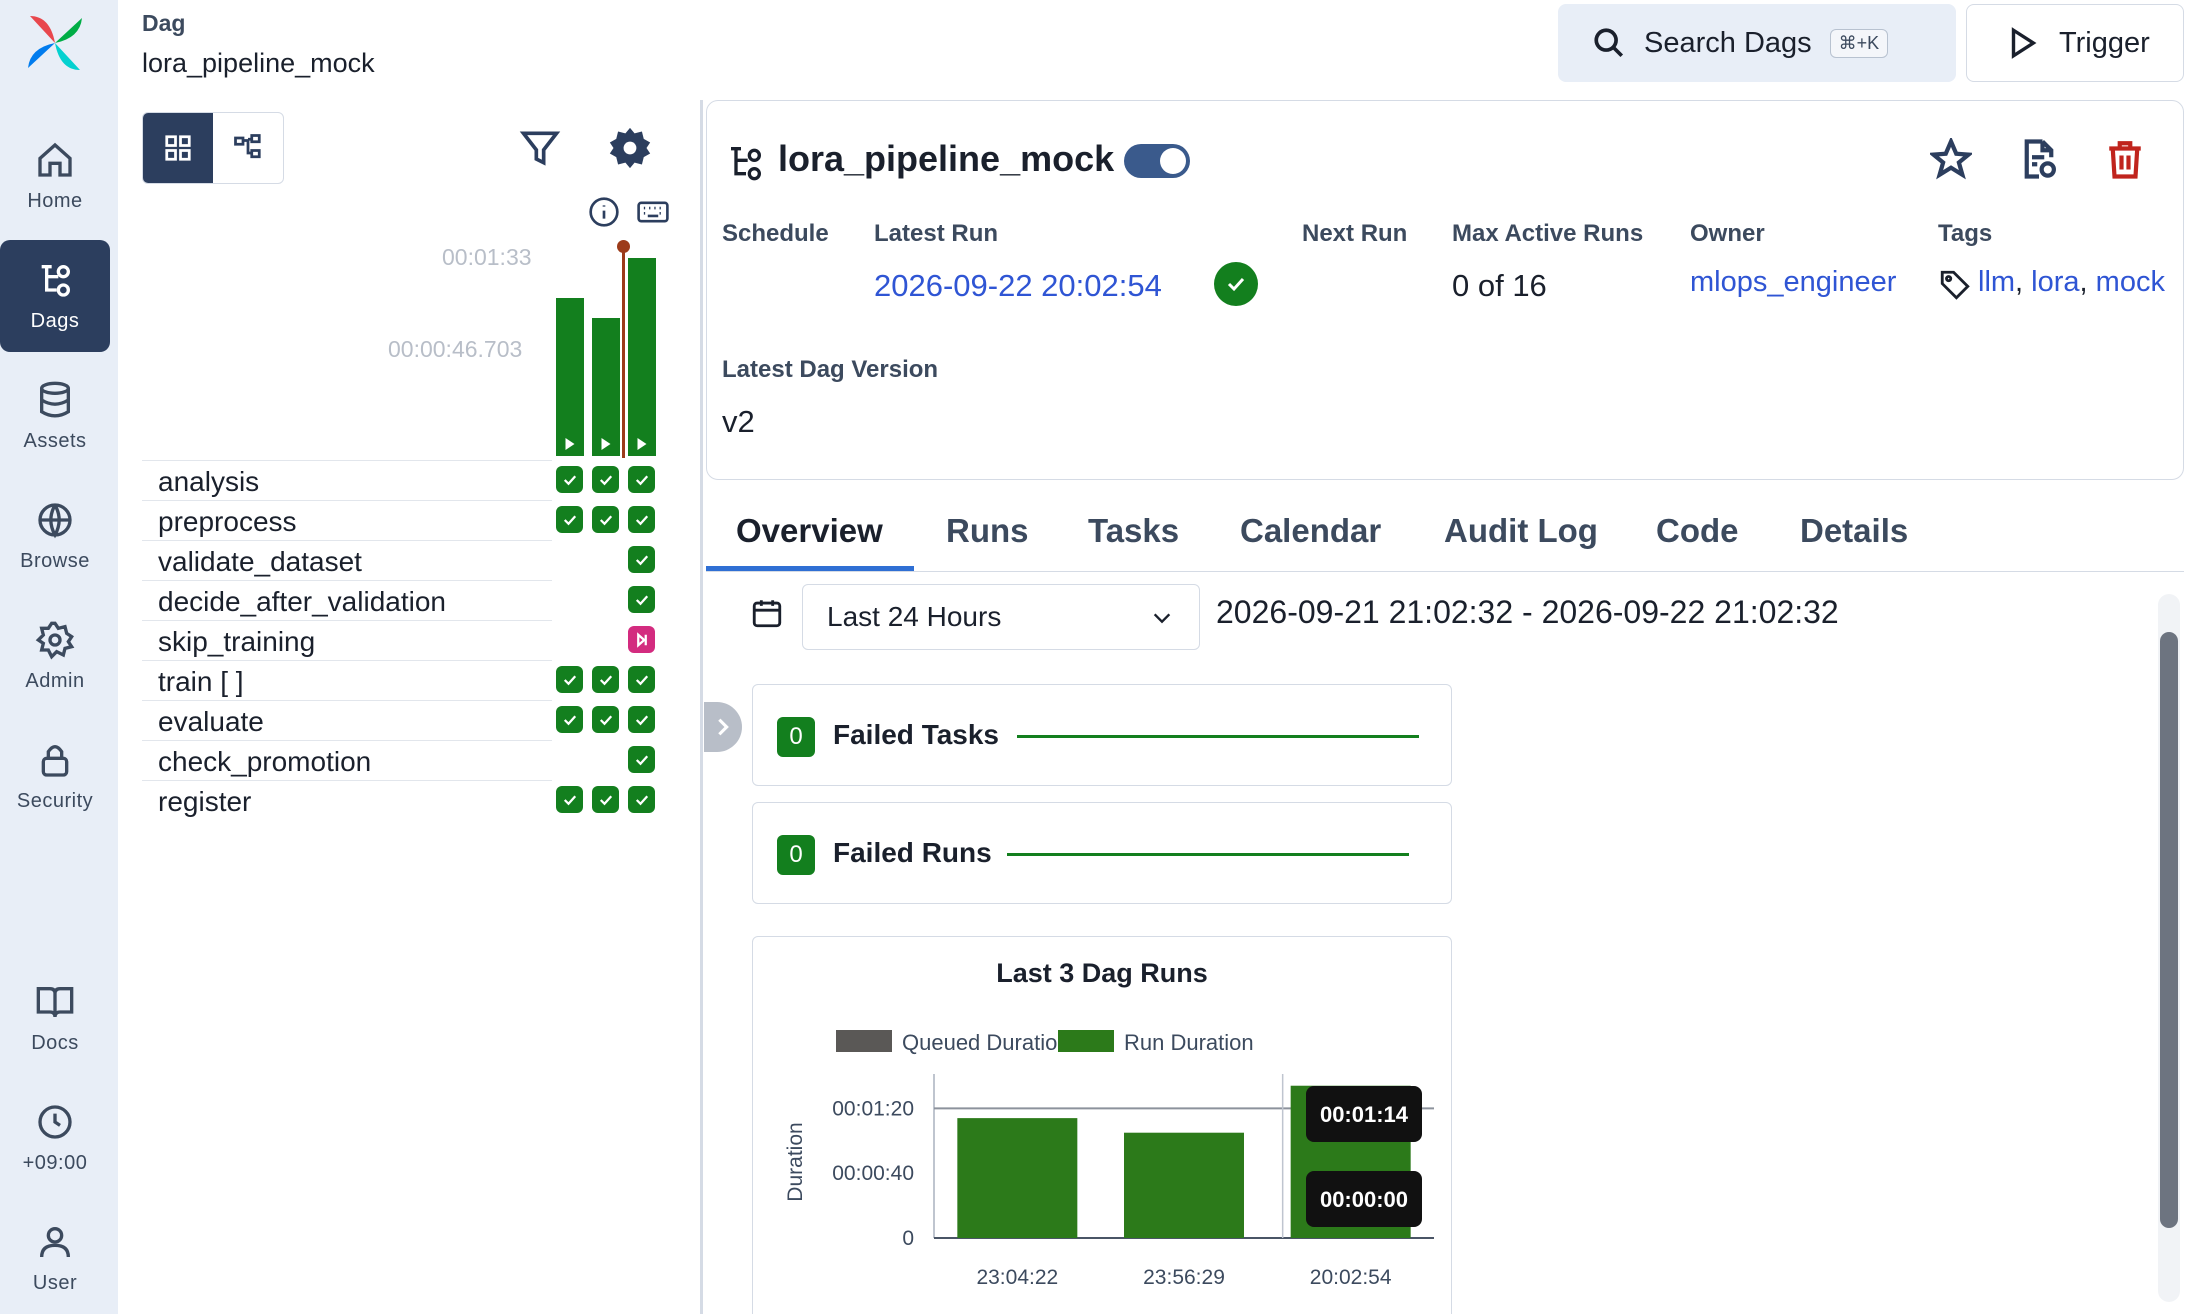  Describe the element at coordinates (347, 640) in the screenshot. I see `task-row: skip_training` at that location.